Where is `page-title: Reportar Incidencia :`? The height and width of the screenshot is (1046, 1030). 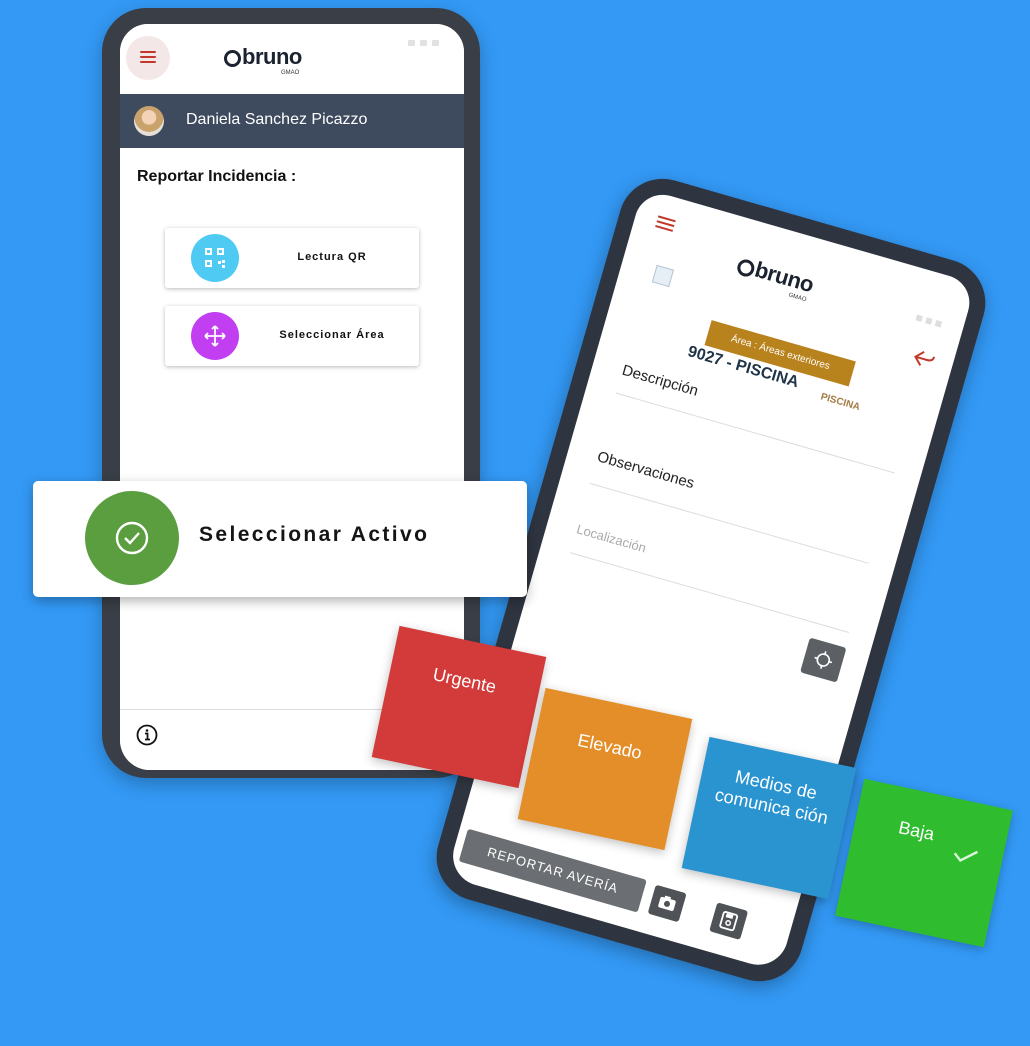 page-title: Reportar Incidencia : is located at coordinates (217, 176).